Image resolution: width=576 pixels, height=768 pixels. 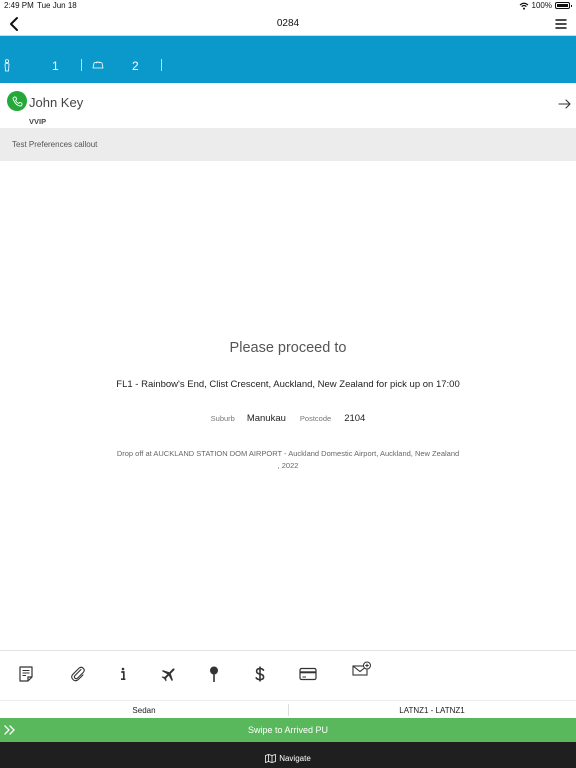 What do you see at coordinates (288, 348) in the screenshot?
I see `proceed-heading: Please proceed to` at bounding box center [288, 348].